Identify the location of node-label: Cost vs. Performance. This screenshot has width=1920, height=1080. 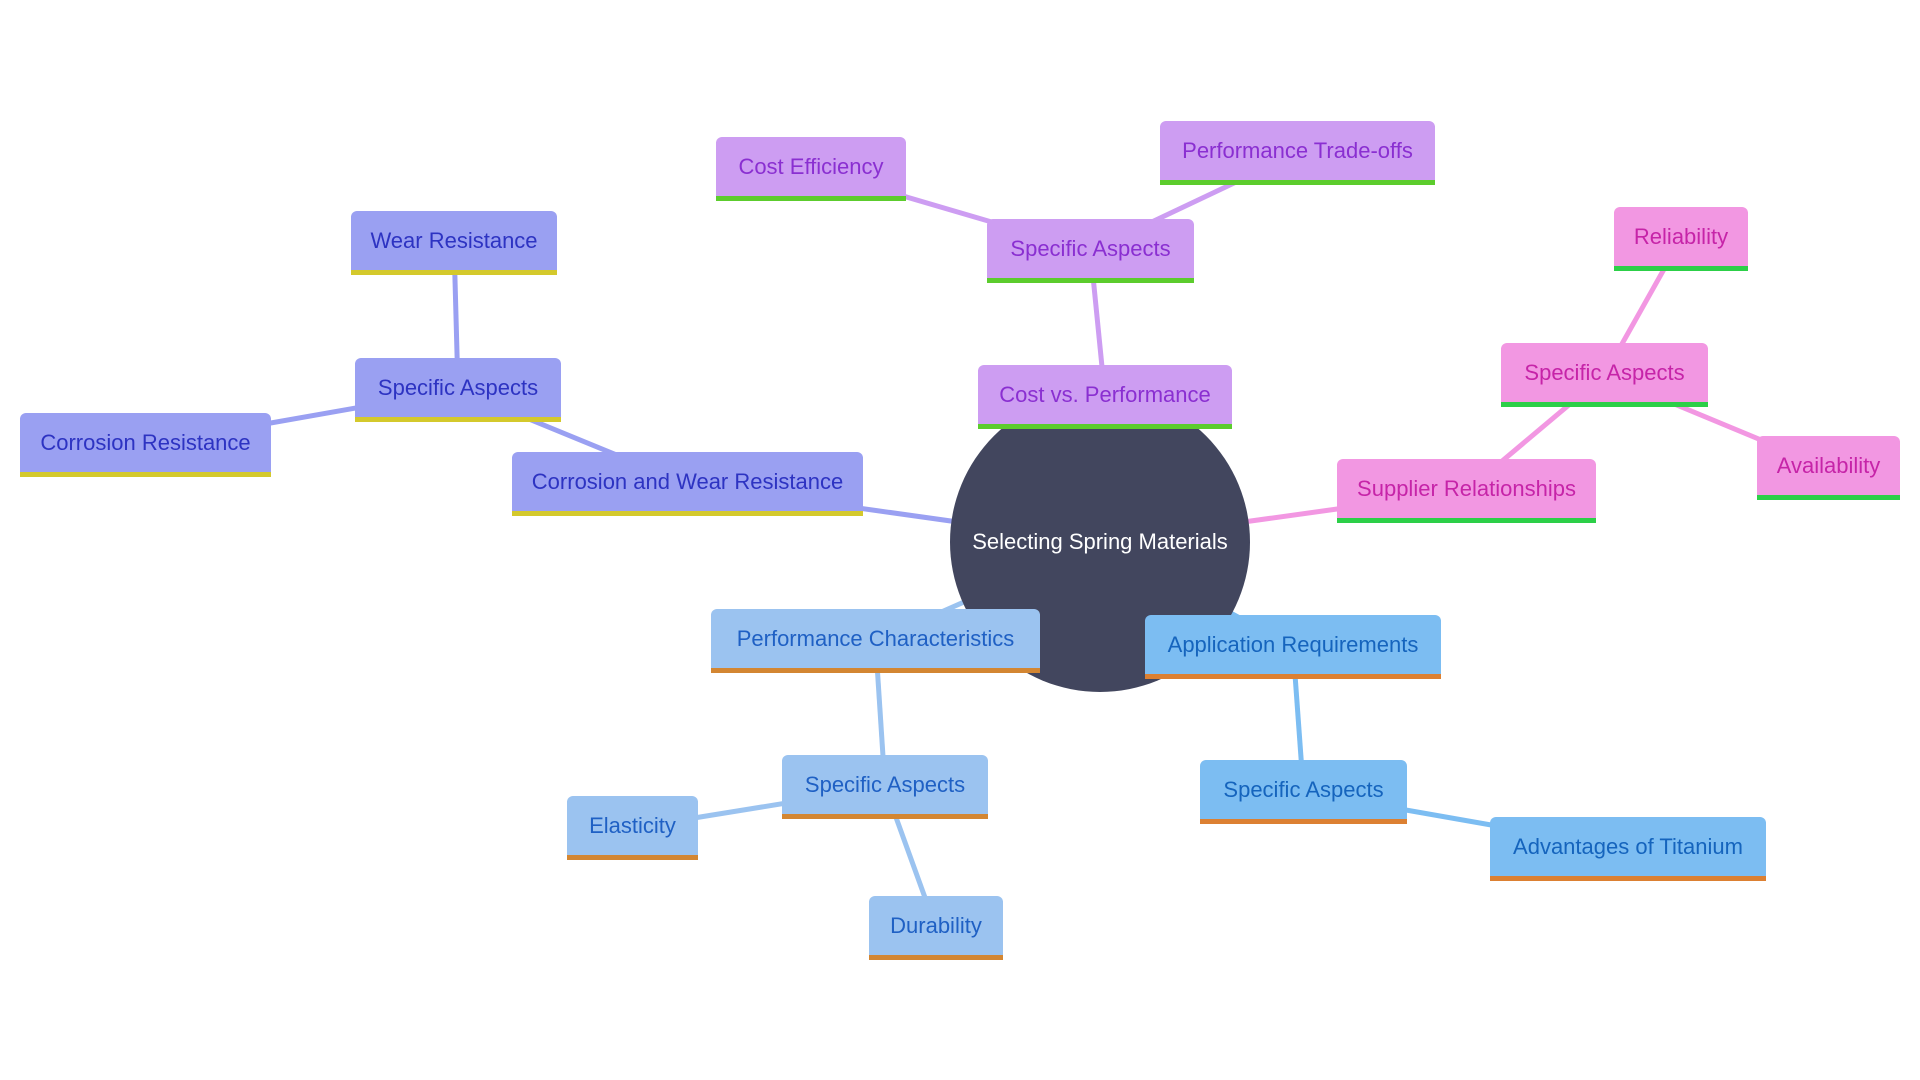
(1105, 394).